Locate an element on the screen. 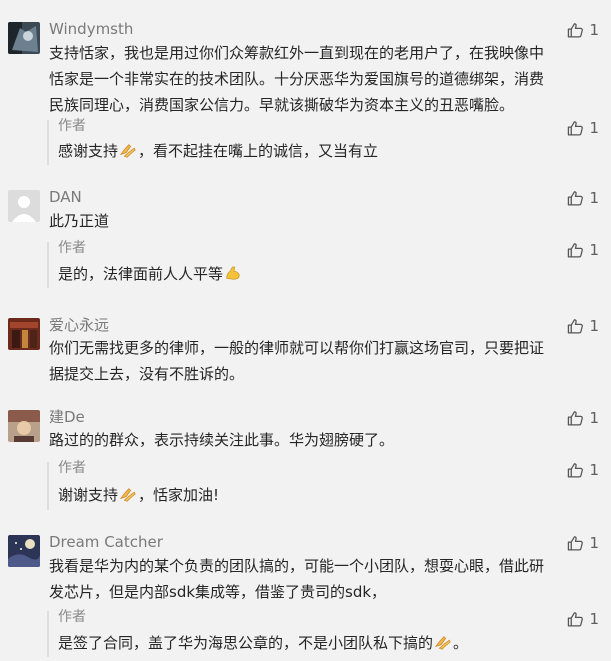 The width and height of the screenshot is (611, 661). comment-text-line: 民族同理心，消费国家公信力。早就该撕破华为资本主义的丑恶嘴脸。 is located at coordinates (282, 105).